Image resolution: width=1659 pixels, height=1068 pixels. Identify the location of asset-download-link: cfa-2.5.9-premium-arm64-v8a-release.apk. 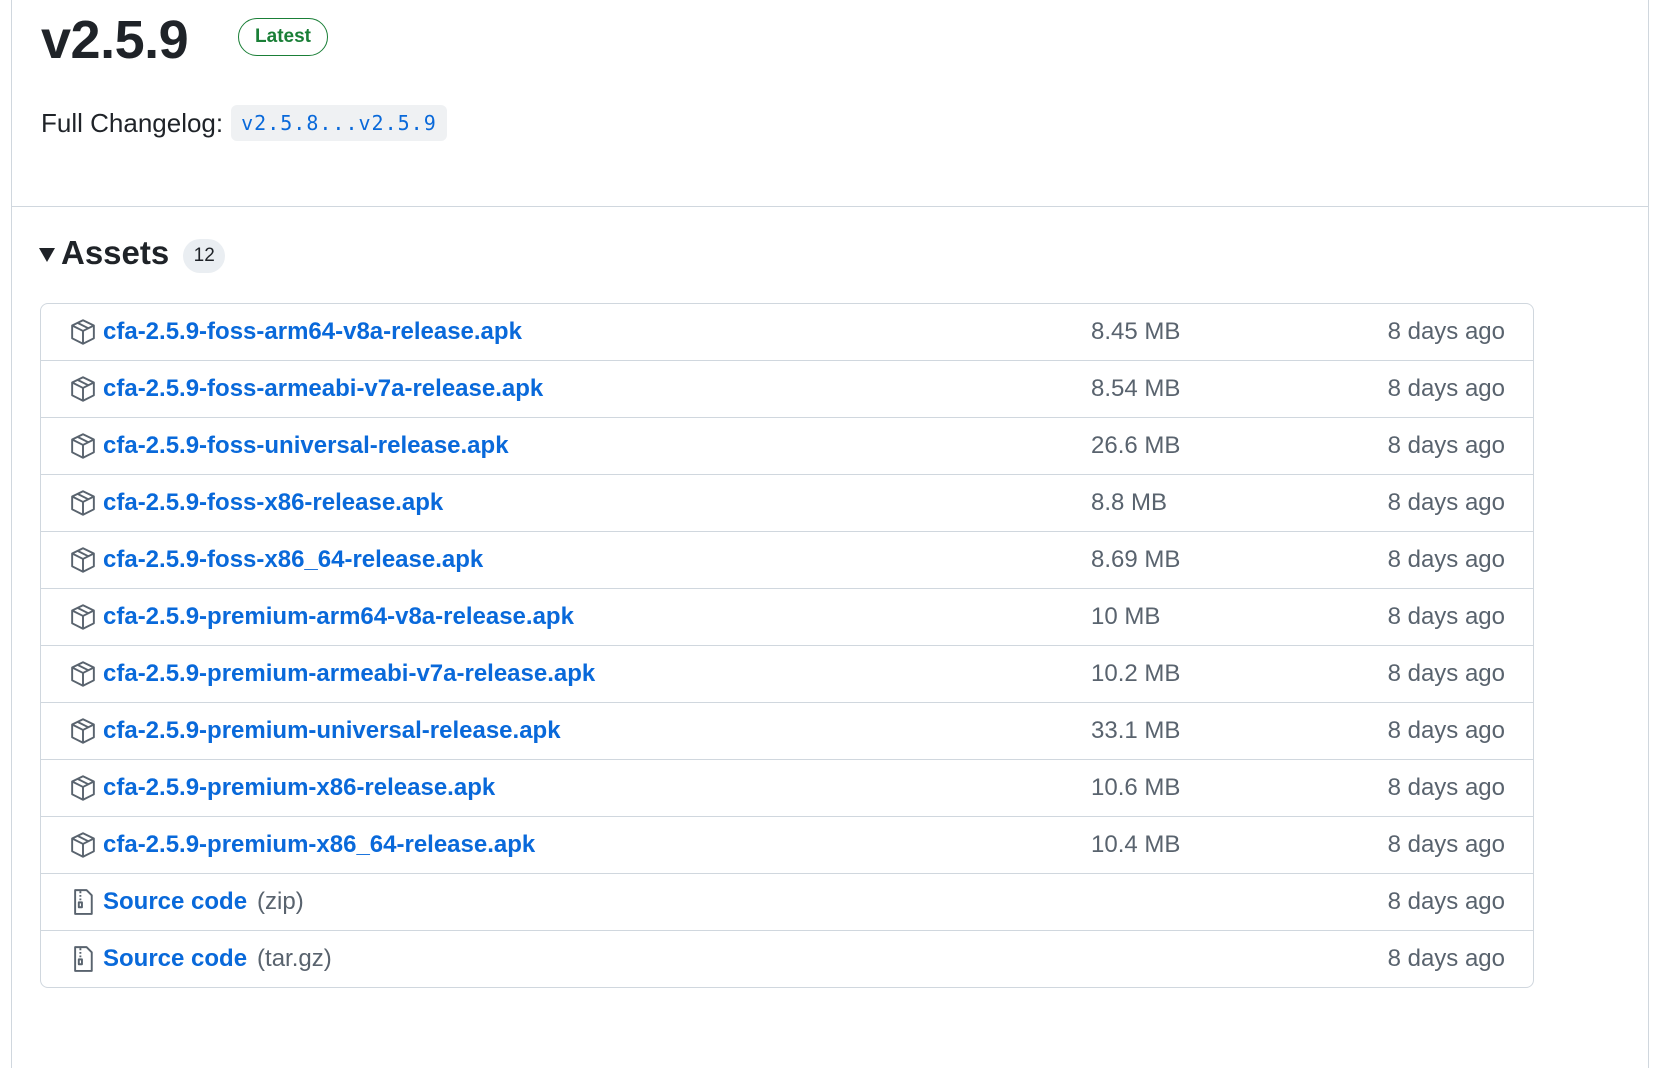
(338, 617).